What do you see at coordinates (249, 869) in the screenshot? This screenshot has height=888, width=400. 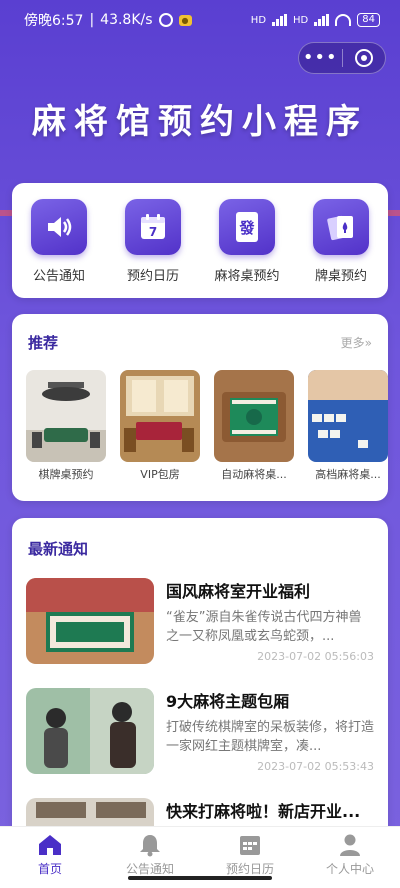 I see `tab-label: 预约日历` at bounding box center [249, 869].